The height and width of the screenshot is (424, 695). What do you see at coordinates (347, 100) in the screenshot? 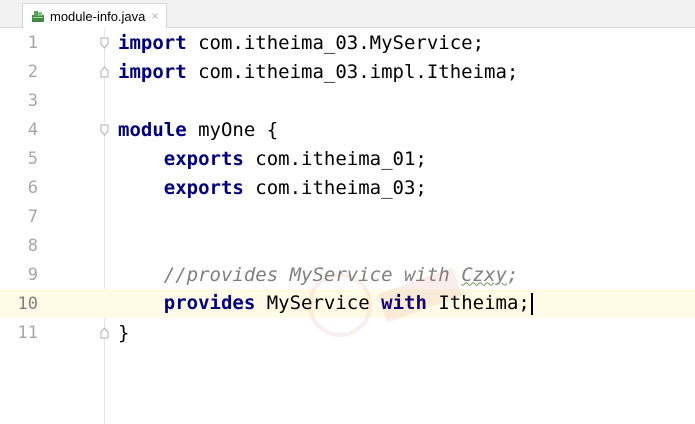
I see `code-line: 3` at bounding box center [347, 100].